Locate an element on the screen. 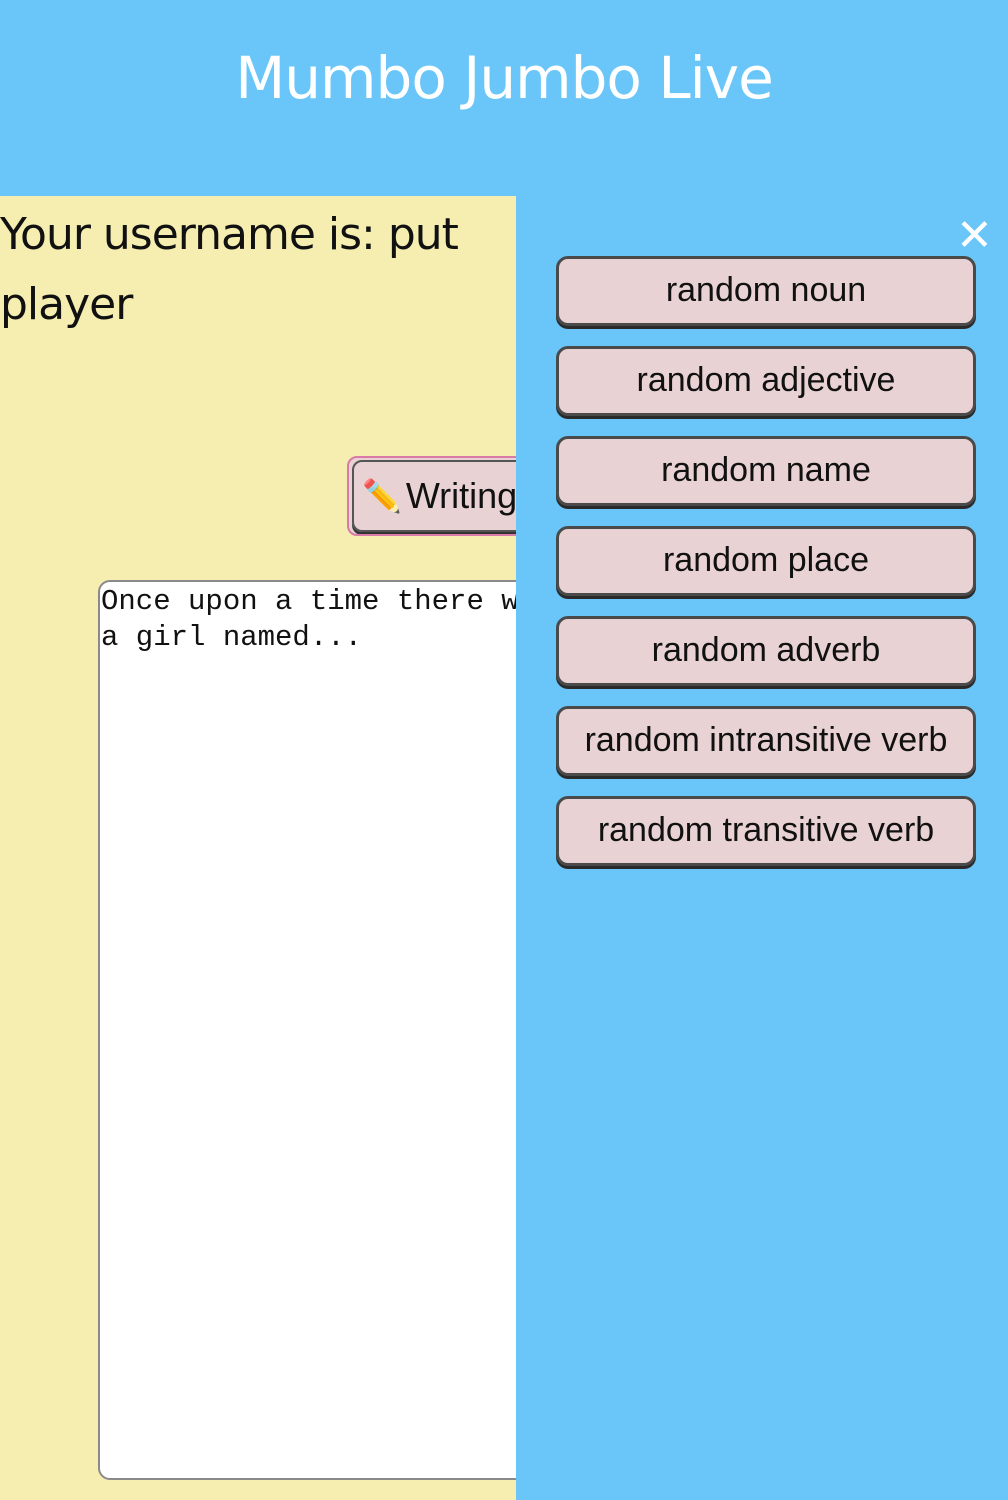  app-title: Mumbo Jumbo Live is located at coordinates (504, 78).